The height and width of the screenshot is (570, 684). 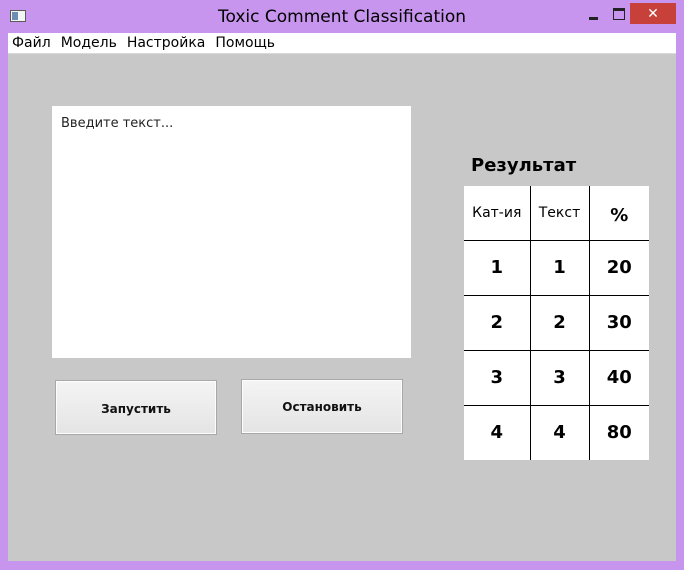 What do you see at coordinates (618, 432) in the screenshot?
I see `cell-percent: 80` at bounding box center [618, 432].